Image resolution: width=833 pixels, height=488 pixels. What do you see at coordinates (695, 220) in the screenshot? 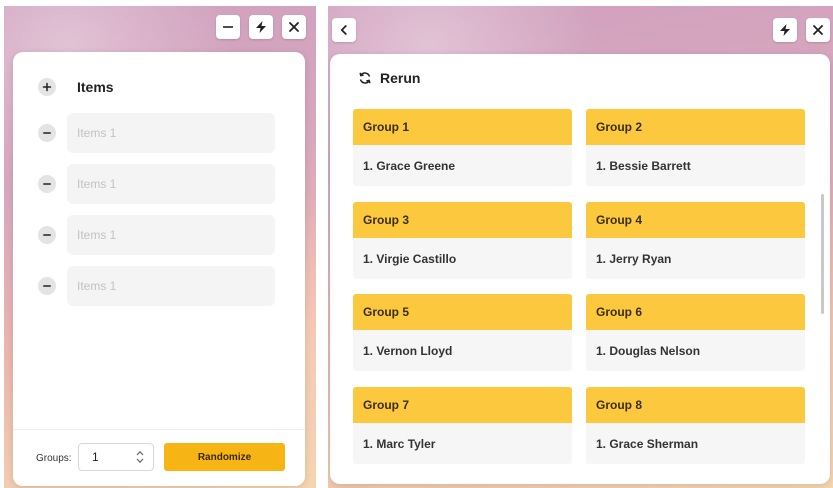
I see `group-title: Group 4` at bounding box center [695, 220].